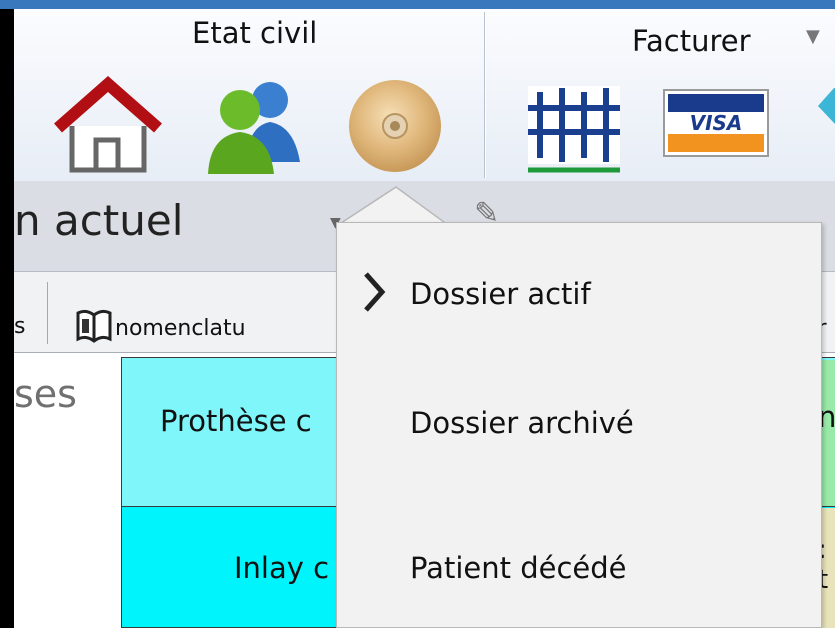  What do you see at coordinates (574, 127) in the screenshot?
I see `insurance-icon` at bounding box center [574, 127].